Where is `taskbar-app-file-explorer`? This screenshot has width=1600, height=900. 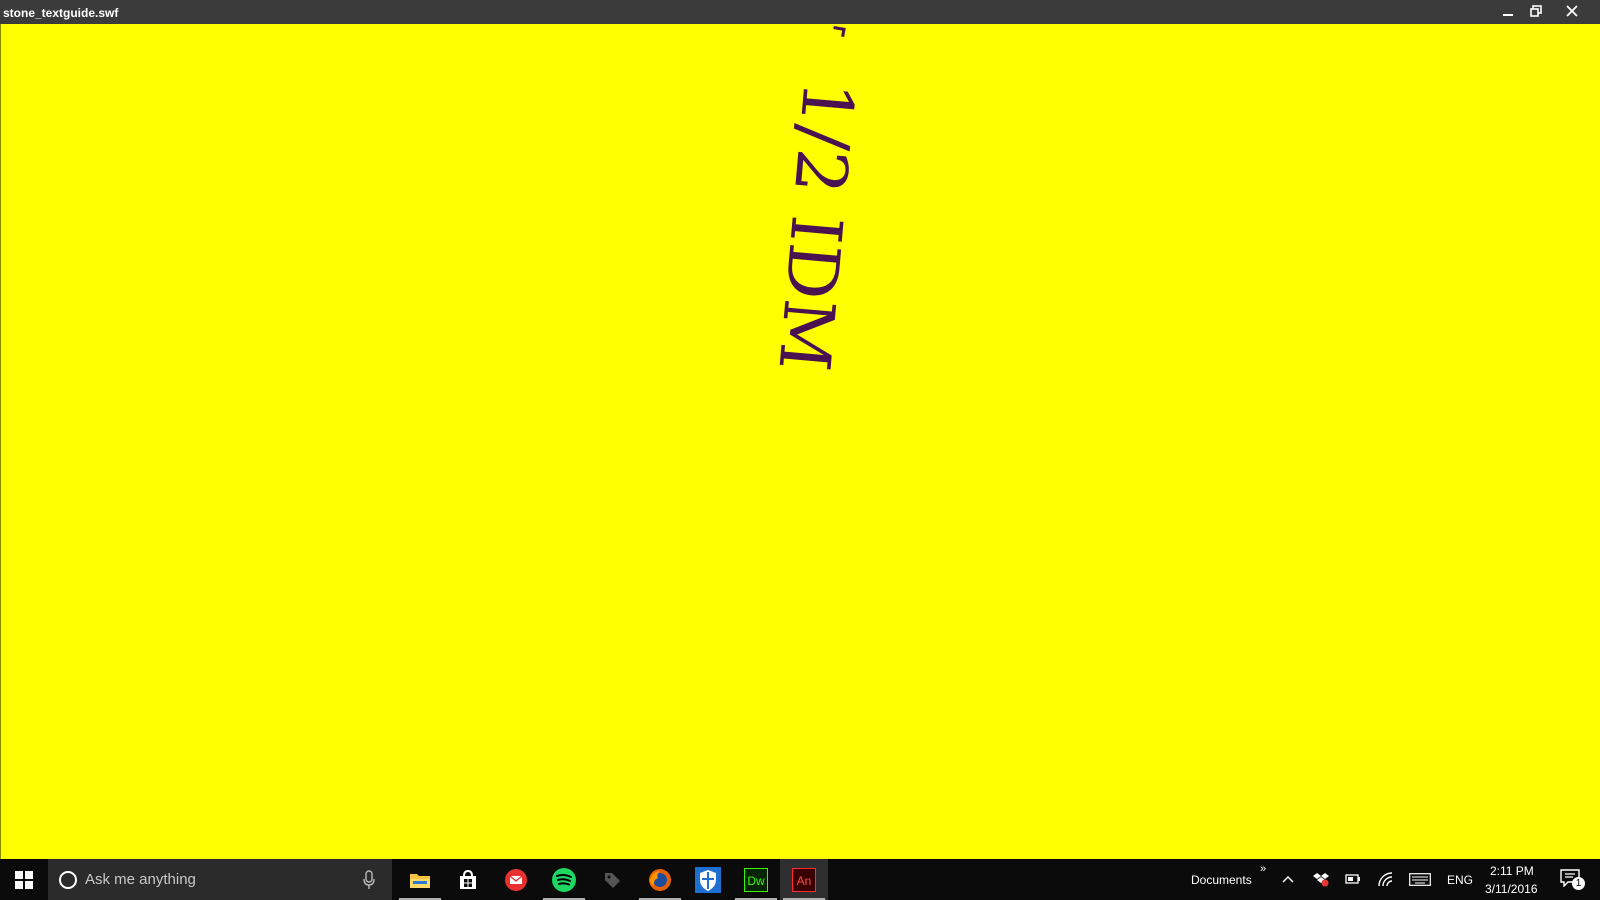
taskbar-app-file-explorer is located at coordinates (420, 879).